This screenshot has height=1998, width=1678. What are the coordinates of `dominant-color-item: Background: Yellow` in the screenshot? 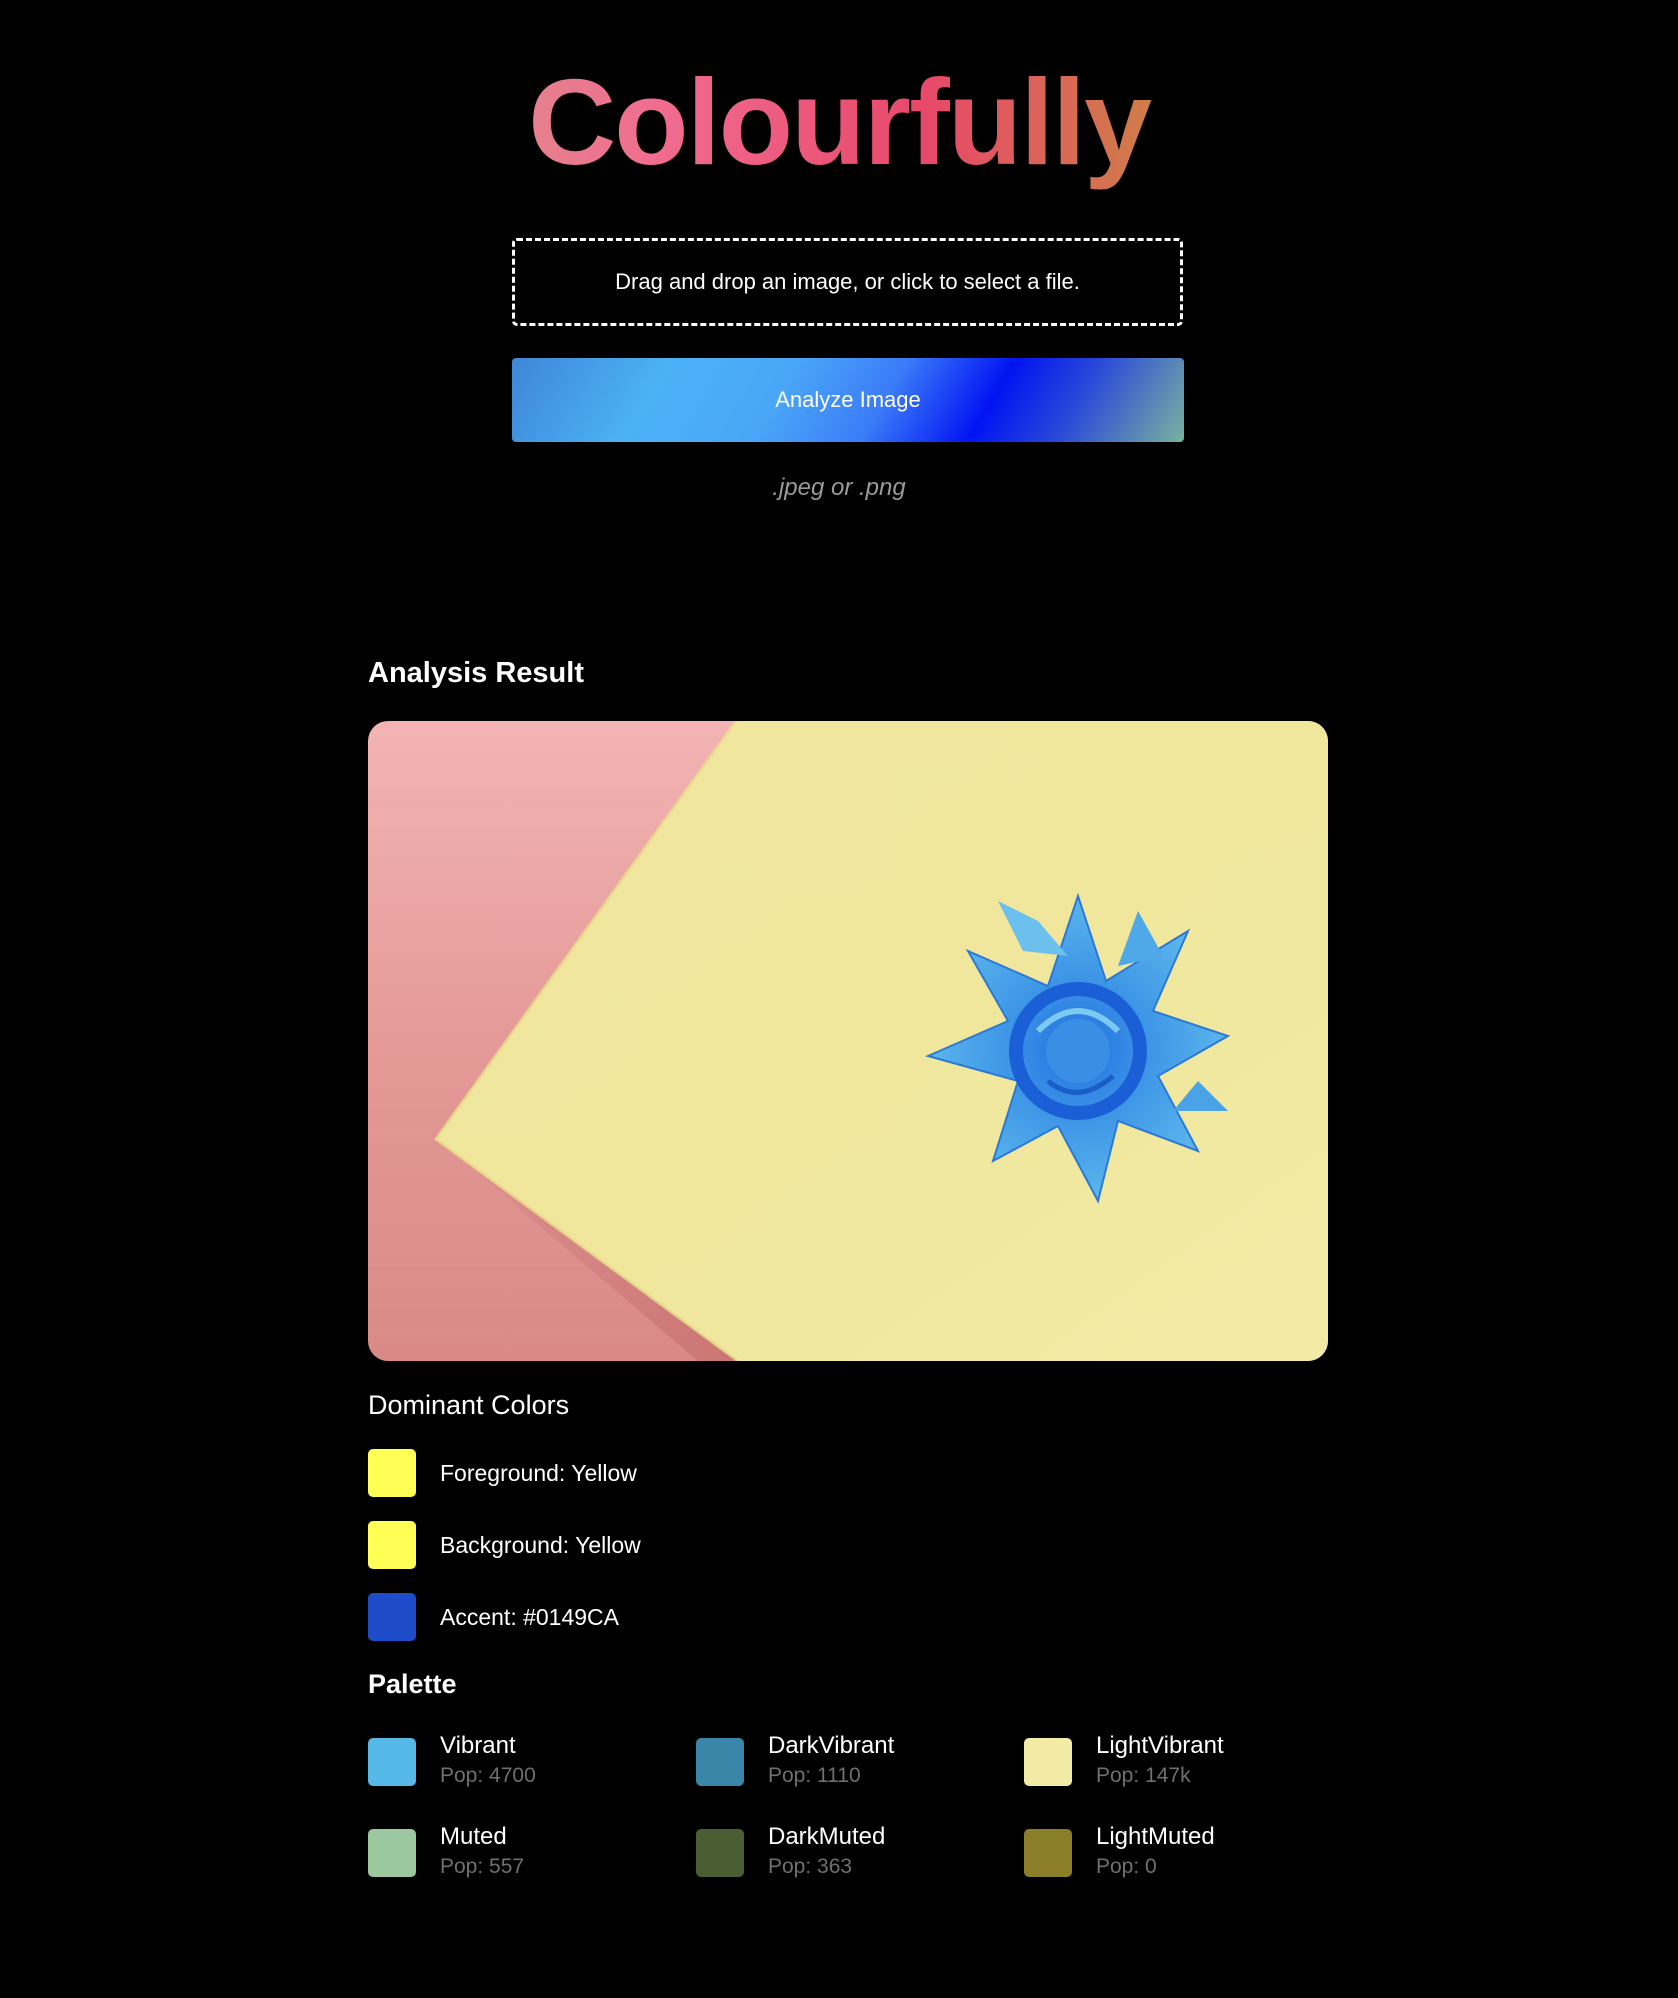 It's located at (504, 1545).